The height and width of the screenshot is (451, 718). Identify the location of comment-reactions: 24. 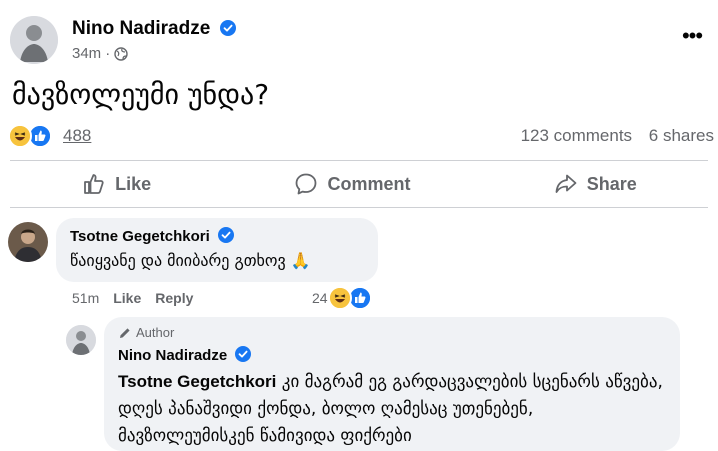
(347, 298).